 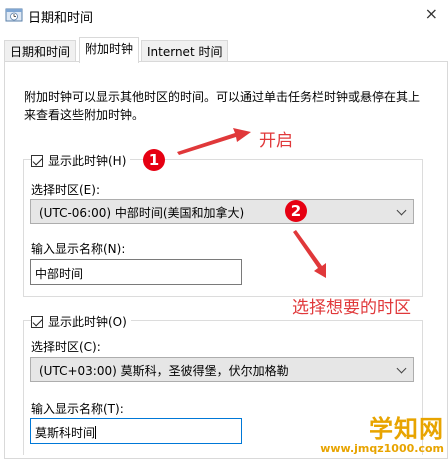 What do you see at coordinates (65, 190) in the screenshot?
I see `clock1-timezone-label: 选择时区(E):` at bounding box center [65, 190].